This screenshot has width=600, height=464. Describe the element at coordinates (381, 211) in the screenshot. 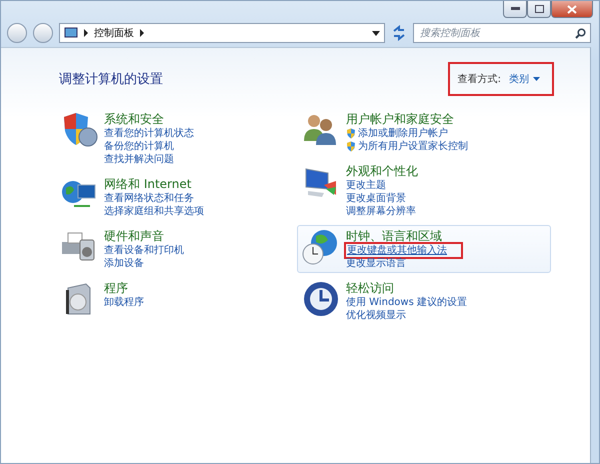

I see `category-link: 调整屏幕分辨率` at that location.